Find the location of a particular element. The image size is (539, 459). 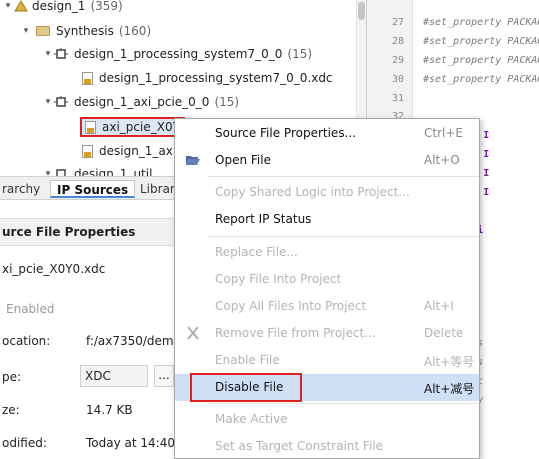

menu-item-enable-file: Enable File Alt+等号 is located at coordinates (327, 360).